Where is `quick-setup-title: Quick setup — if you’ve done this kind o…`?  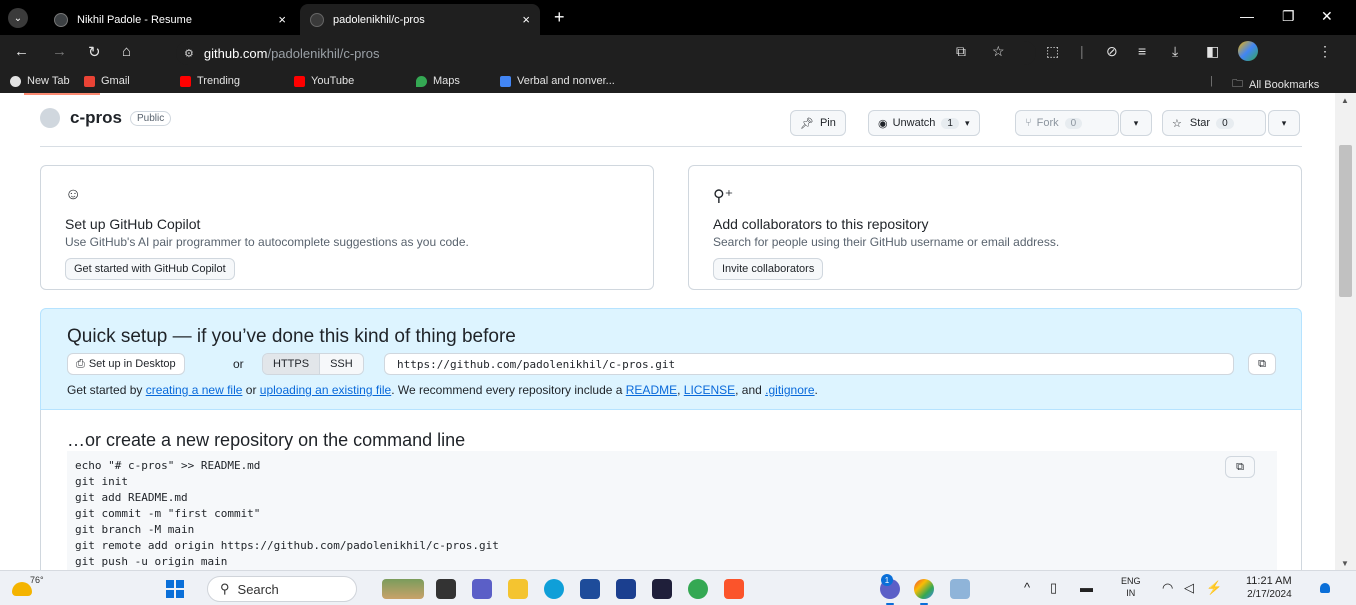
quick-setup-title: Quick setup — if you’ve done this kind o… is located at coordinates (291, 336).